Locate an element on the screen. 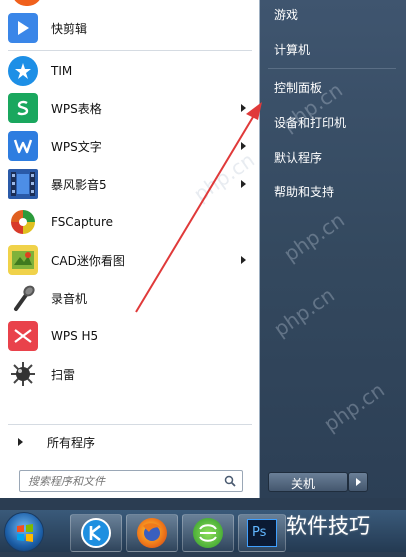  shutdown-options-button is located at coordinates (358, 482).